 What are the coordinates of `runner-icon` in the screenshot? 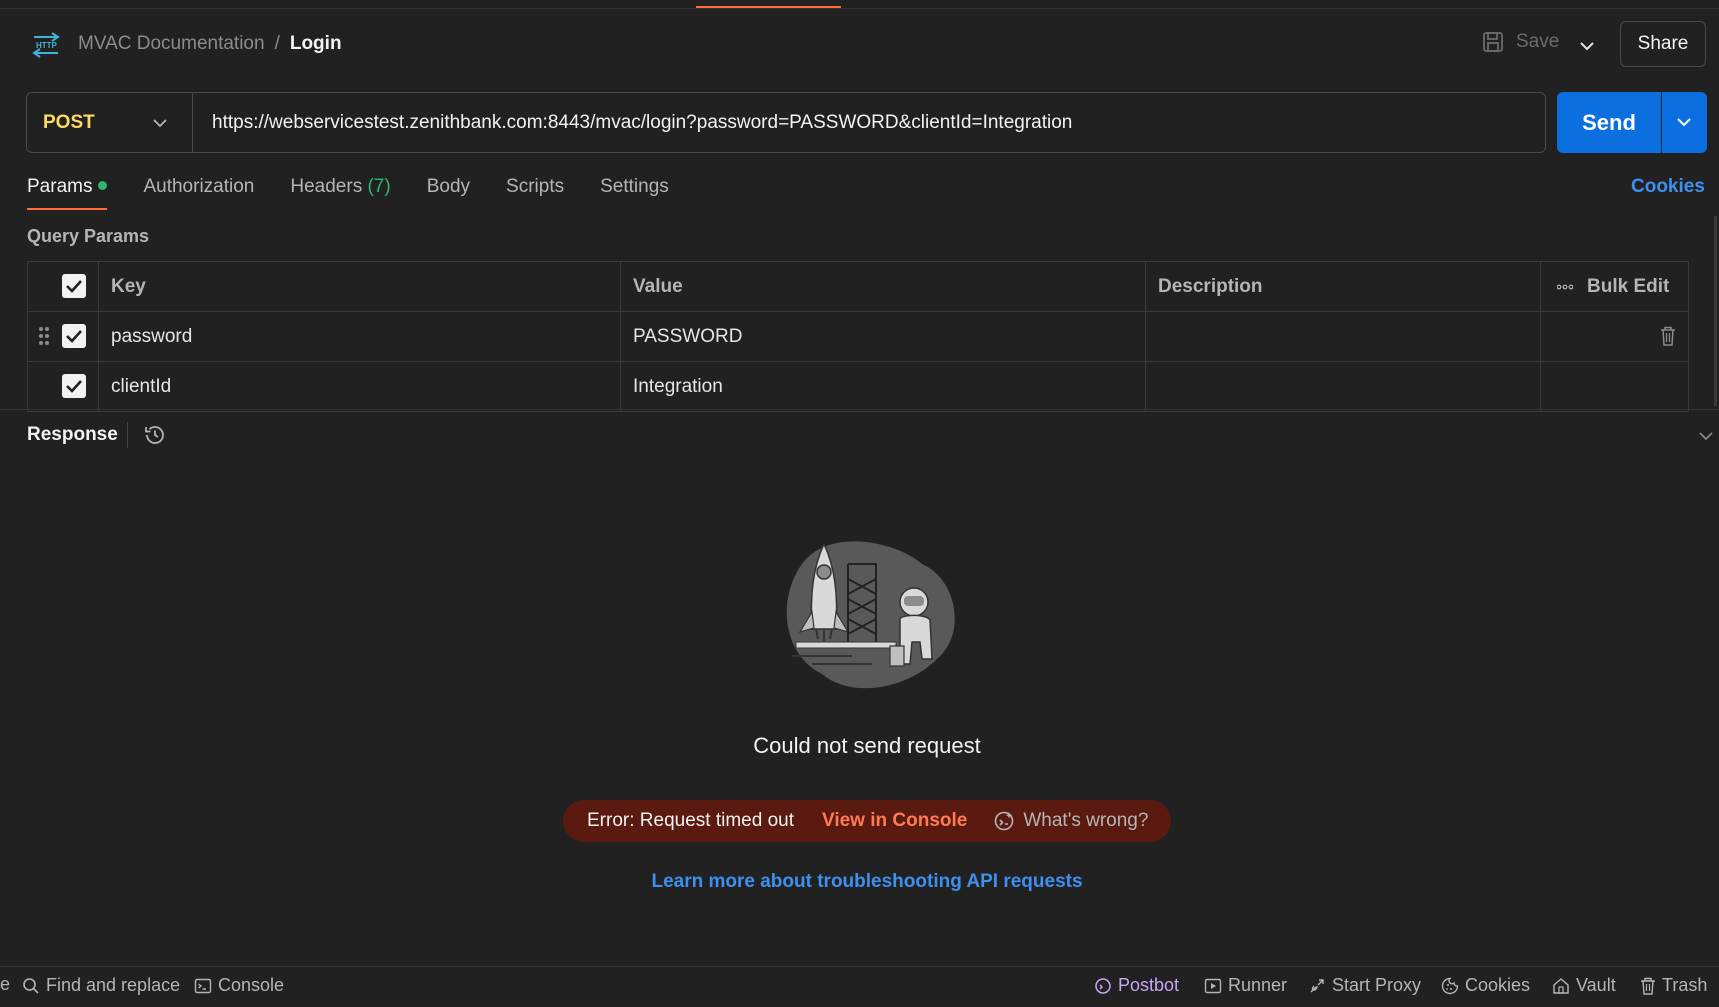 It's located at (1213, 985).